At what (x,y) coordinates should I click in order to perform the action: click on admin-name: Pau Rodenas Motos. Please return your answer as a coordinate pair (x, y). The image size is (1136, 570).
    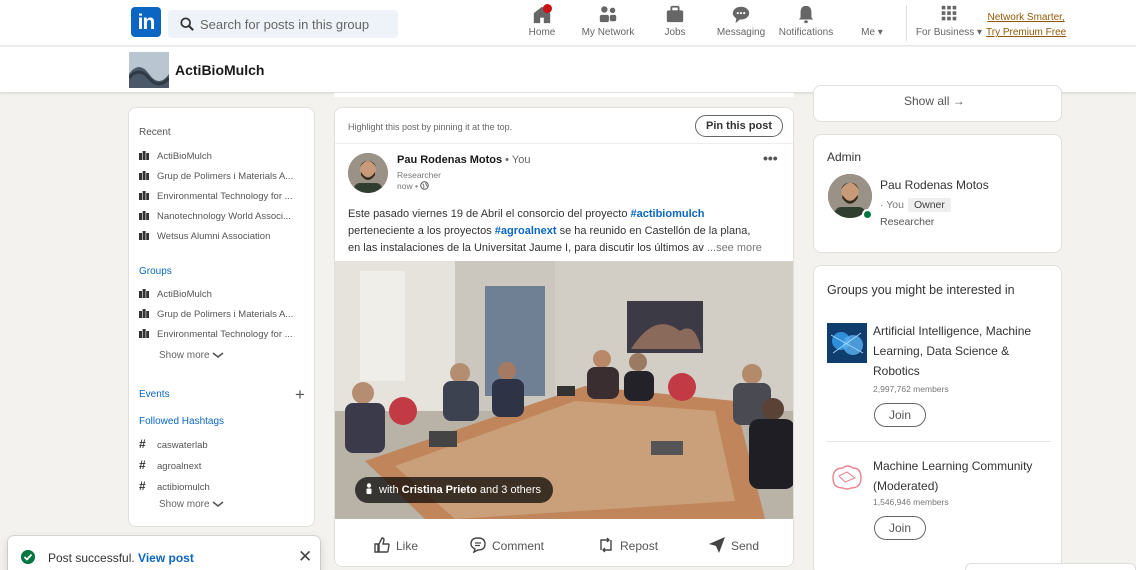
    Looking at the image, I should click on (934, 185).